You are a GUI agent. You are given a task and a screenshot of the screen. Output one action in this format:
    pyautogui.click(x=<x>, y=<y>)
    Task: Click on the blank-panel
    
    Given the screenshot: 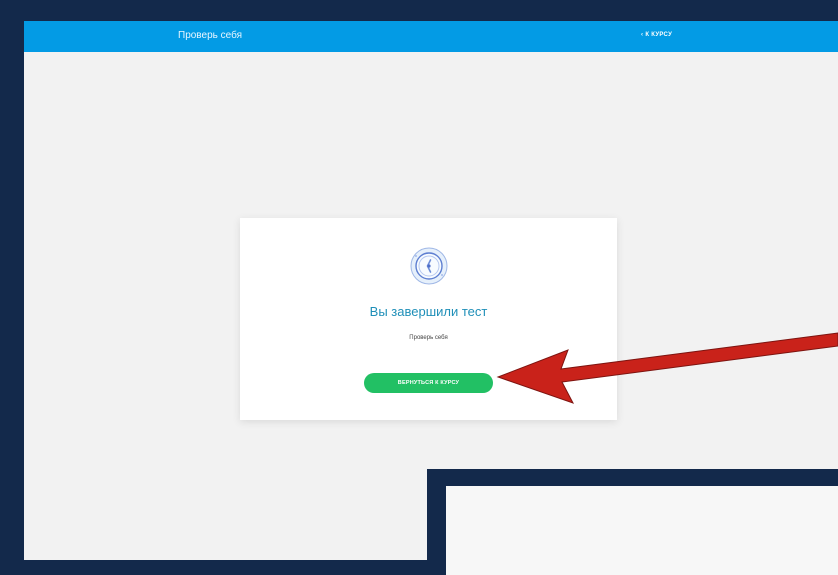 What is the action you would take?
    pyautogui.click(x=642, y=530)
    